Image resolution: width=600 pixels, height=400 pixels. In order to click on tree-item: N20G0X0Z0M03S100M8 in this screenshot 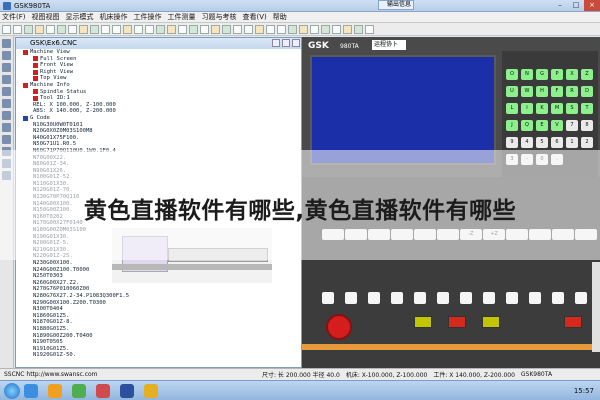, I will do `click(164, 131)`.